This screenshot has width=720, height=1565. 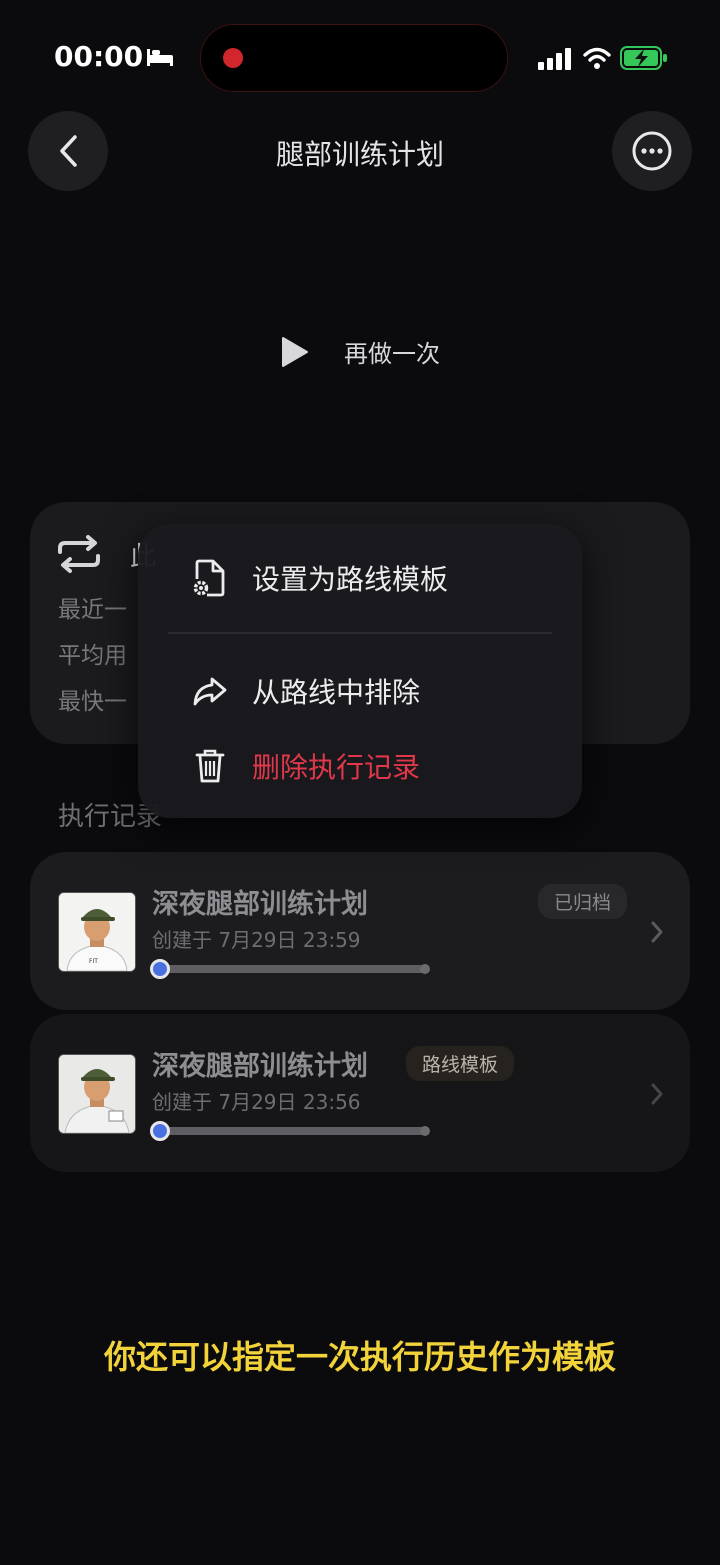 What do you see at coordinates (354, 58) in the screenshot?
I see `dynamic-island` at bounding box center [354, 58].